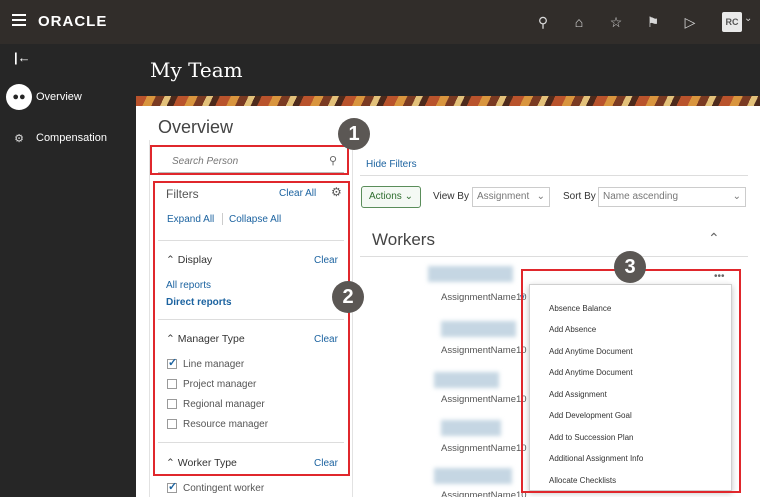 Image resolution: width=760 pixels, height=497 pixels. What do you see at coordinates (690, 22) in the screenshot?
I see `play-icon: ▷` at bounding box center [690, 22].